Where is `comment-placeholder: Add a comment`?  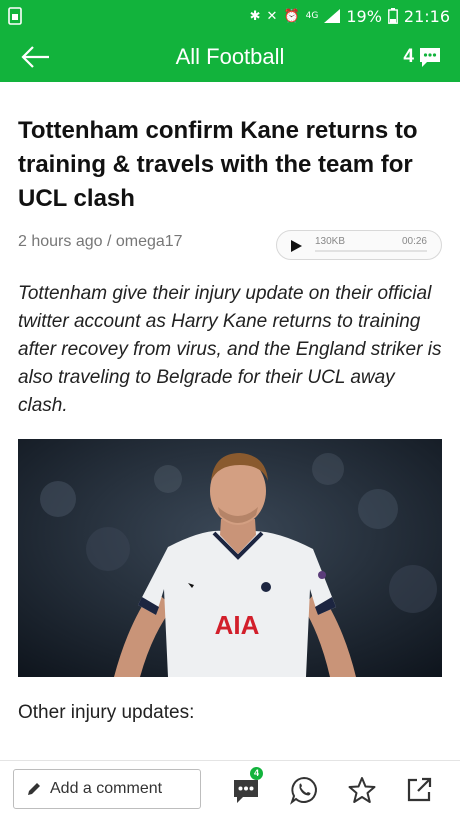
comment-placeholder: Add a comment is located at coordinates (106, 788).